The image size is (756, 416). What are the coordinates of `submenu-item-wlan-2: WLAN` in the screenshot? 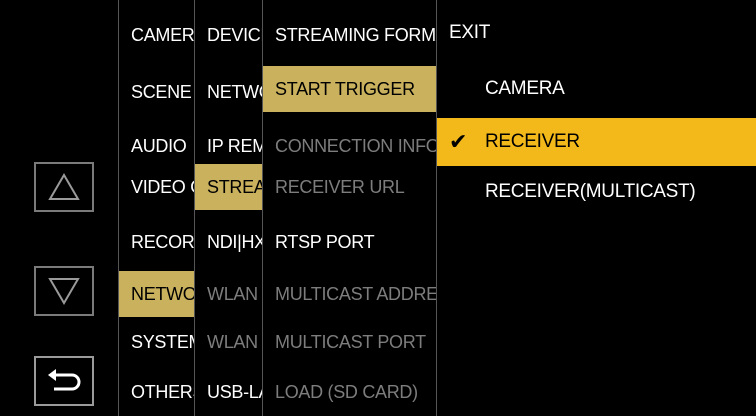 It's located at (232, 342).